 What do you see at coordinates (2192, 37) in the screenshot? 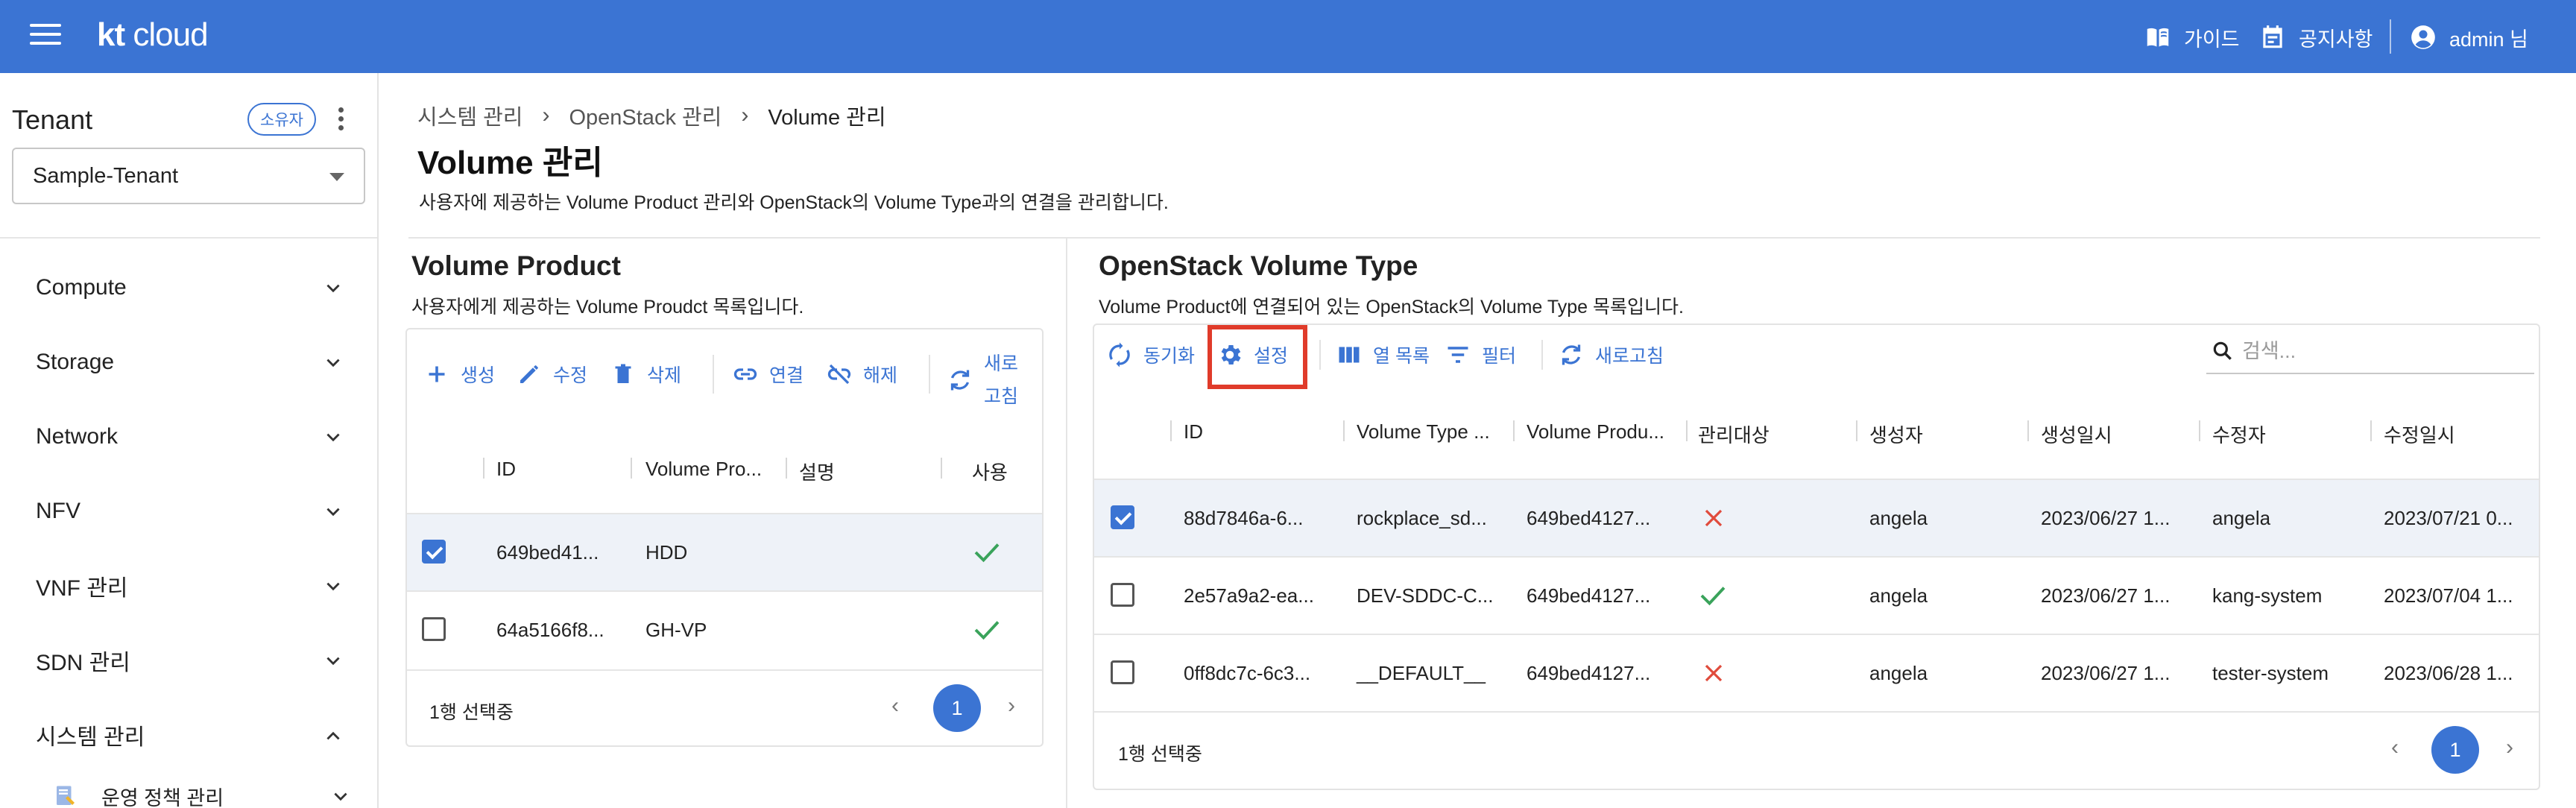
I see `guide-link: 가이드` at bounding box center [2192, 37].